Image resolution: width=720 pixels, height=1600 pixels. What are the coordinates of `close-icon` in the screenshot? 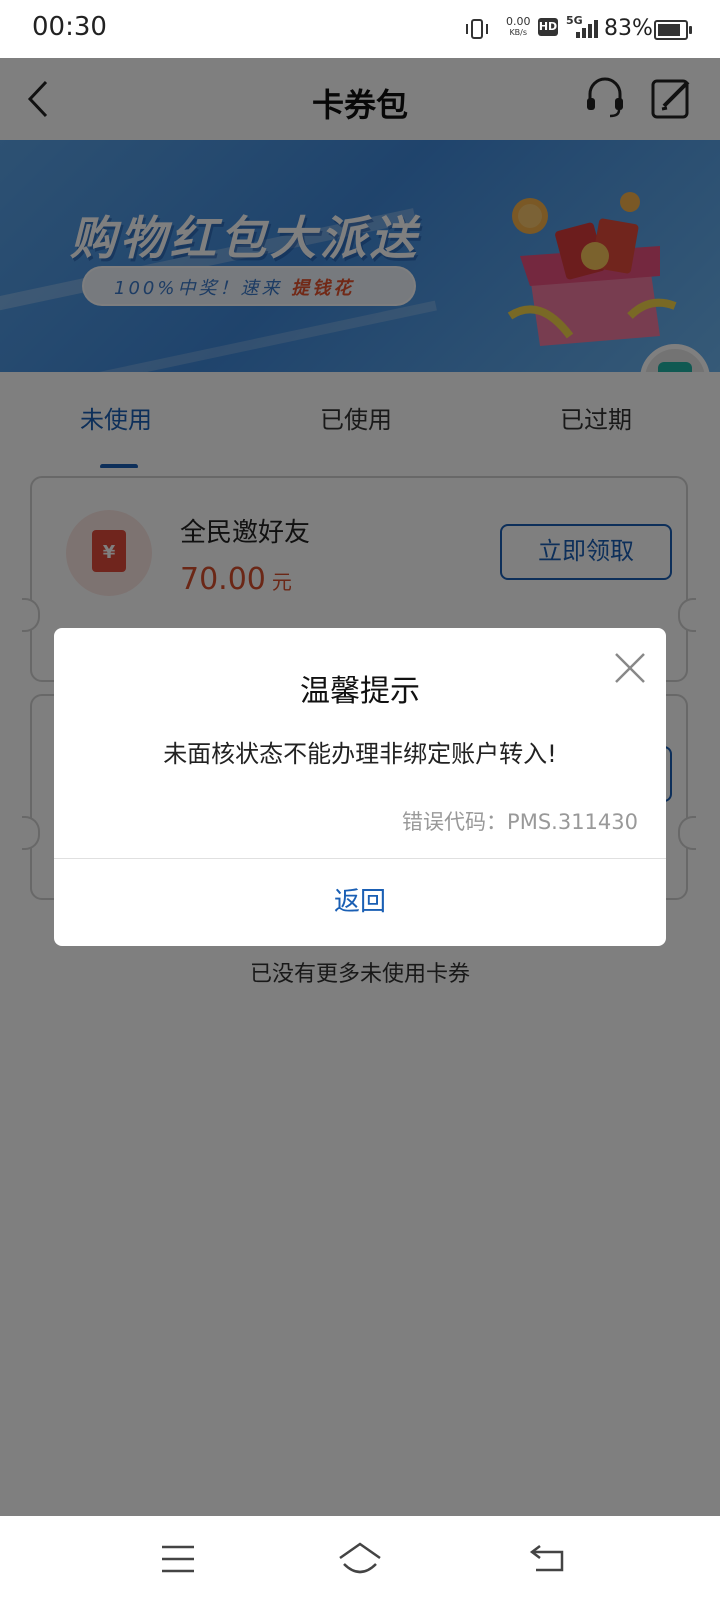 It's located at (630, 668).